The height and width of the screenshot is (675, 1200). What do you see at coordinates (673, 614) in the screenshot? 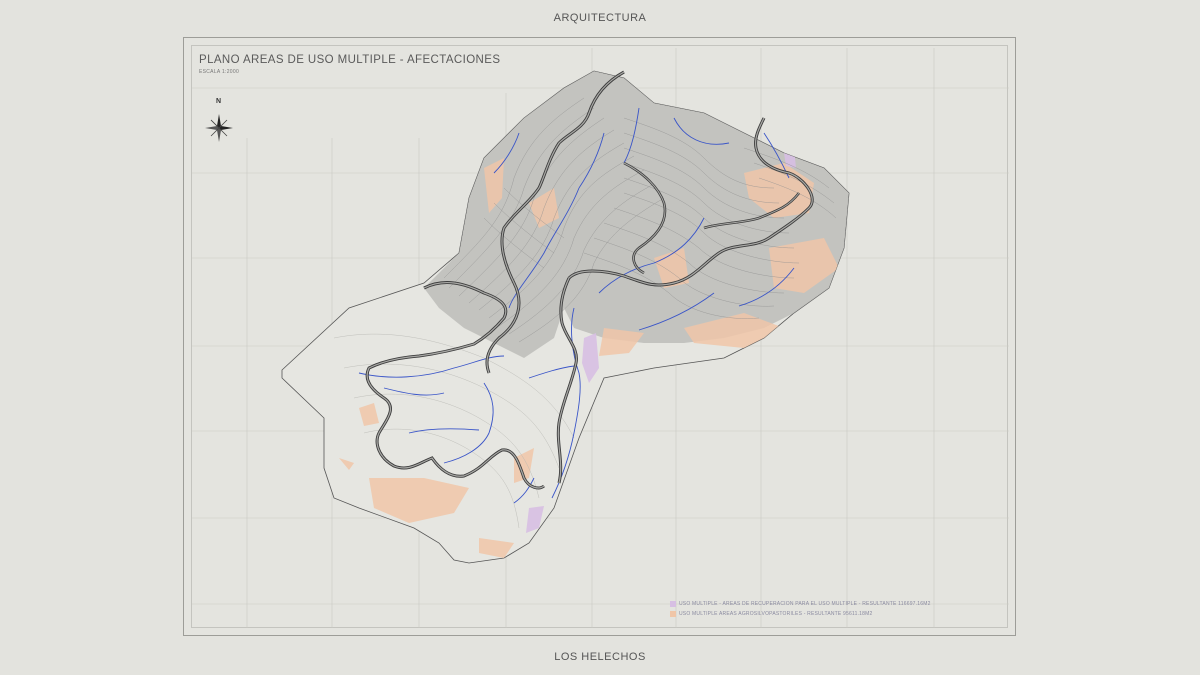
I see `legend-swatch-agro` at bounding box center [673, 614].